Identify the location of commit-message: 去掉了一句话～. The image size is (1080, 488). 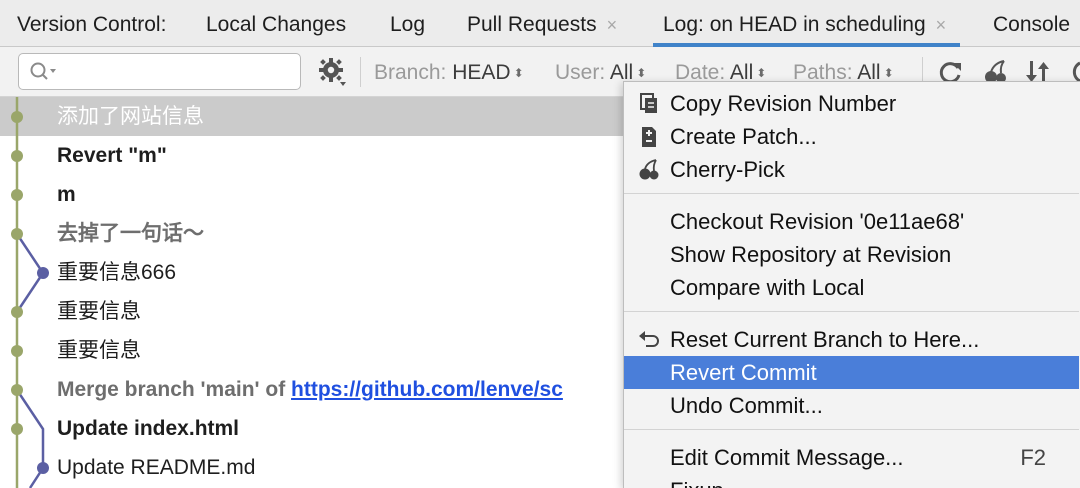
(130, 233).